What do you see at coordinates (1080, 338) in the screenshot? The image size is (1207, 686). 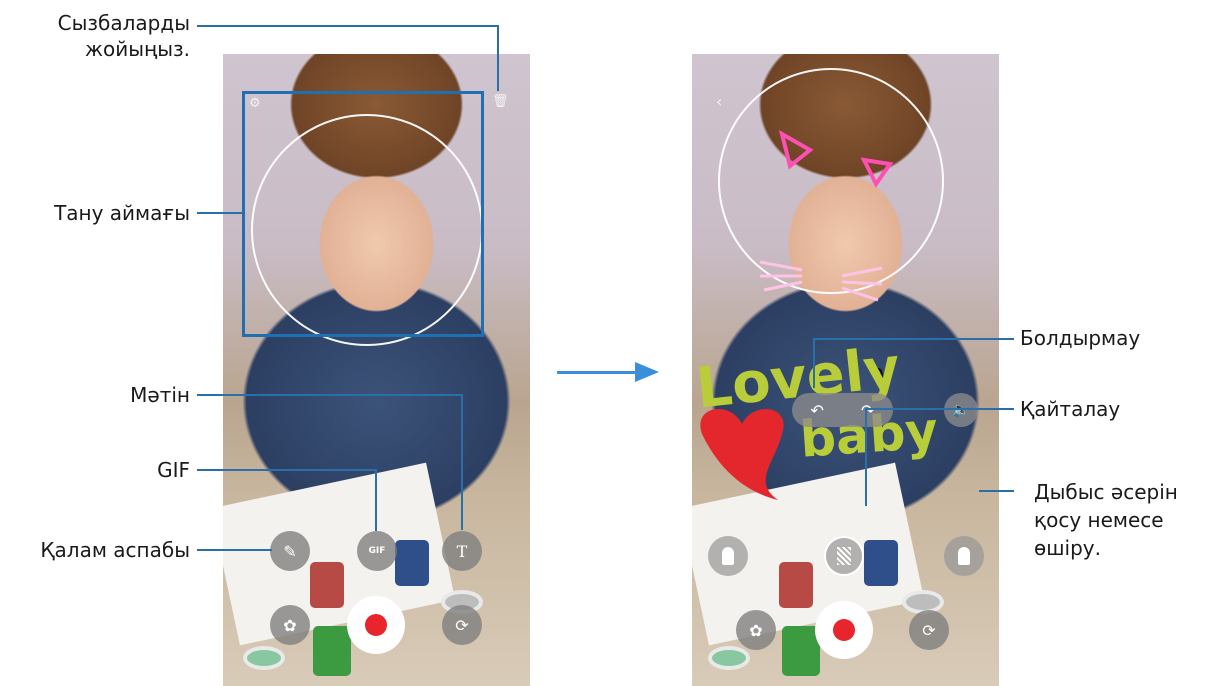 I see `undo-label: Болдырмау` at bounding box center [1080, 338].